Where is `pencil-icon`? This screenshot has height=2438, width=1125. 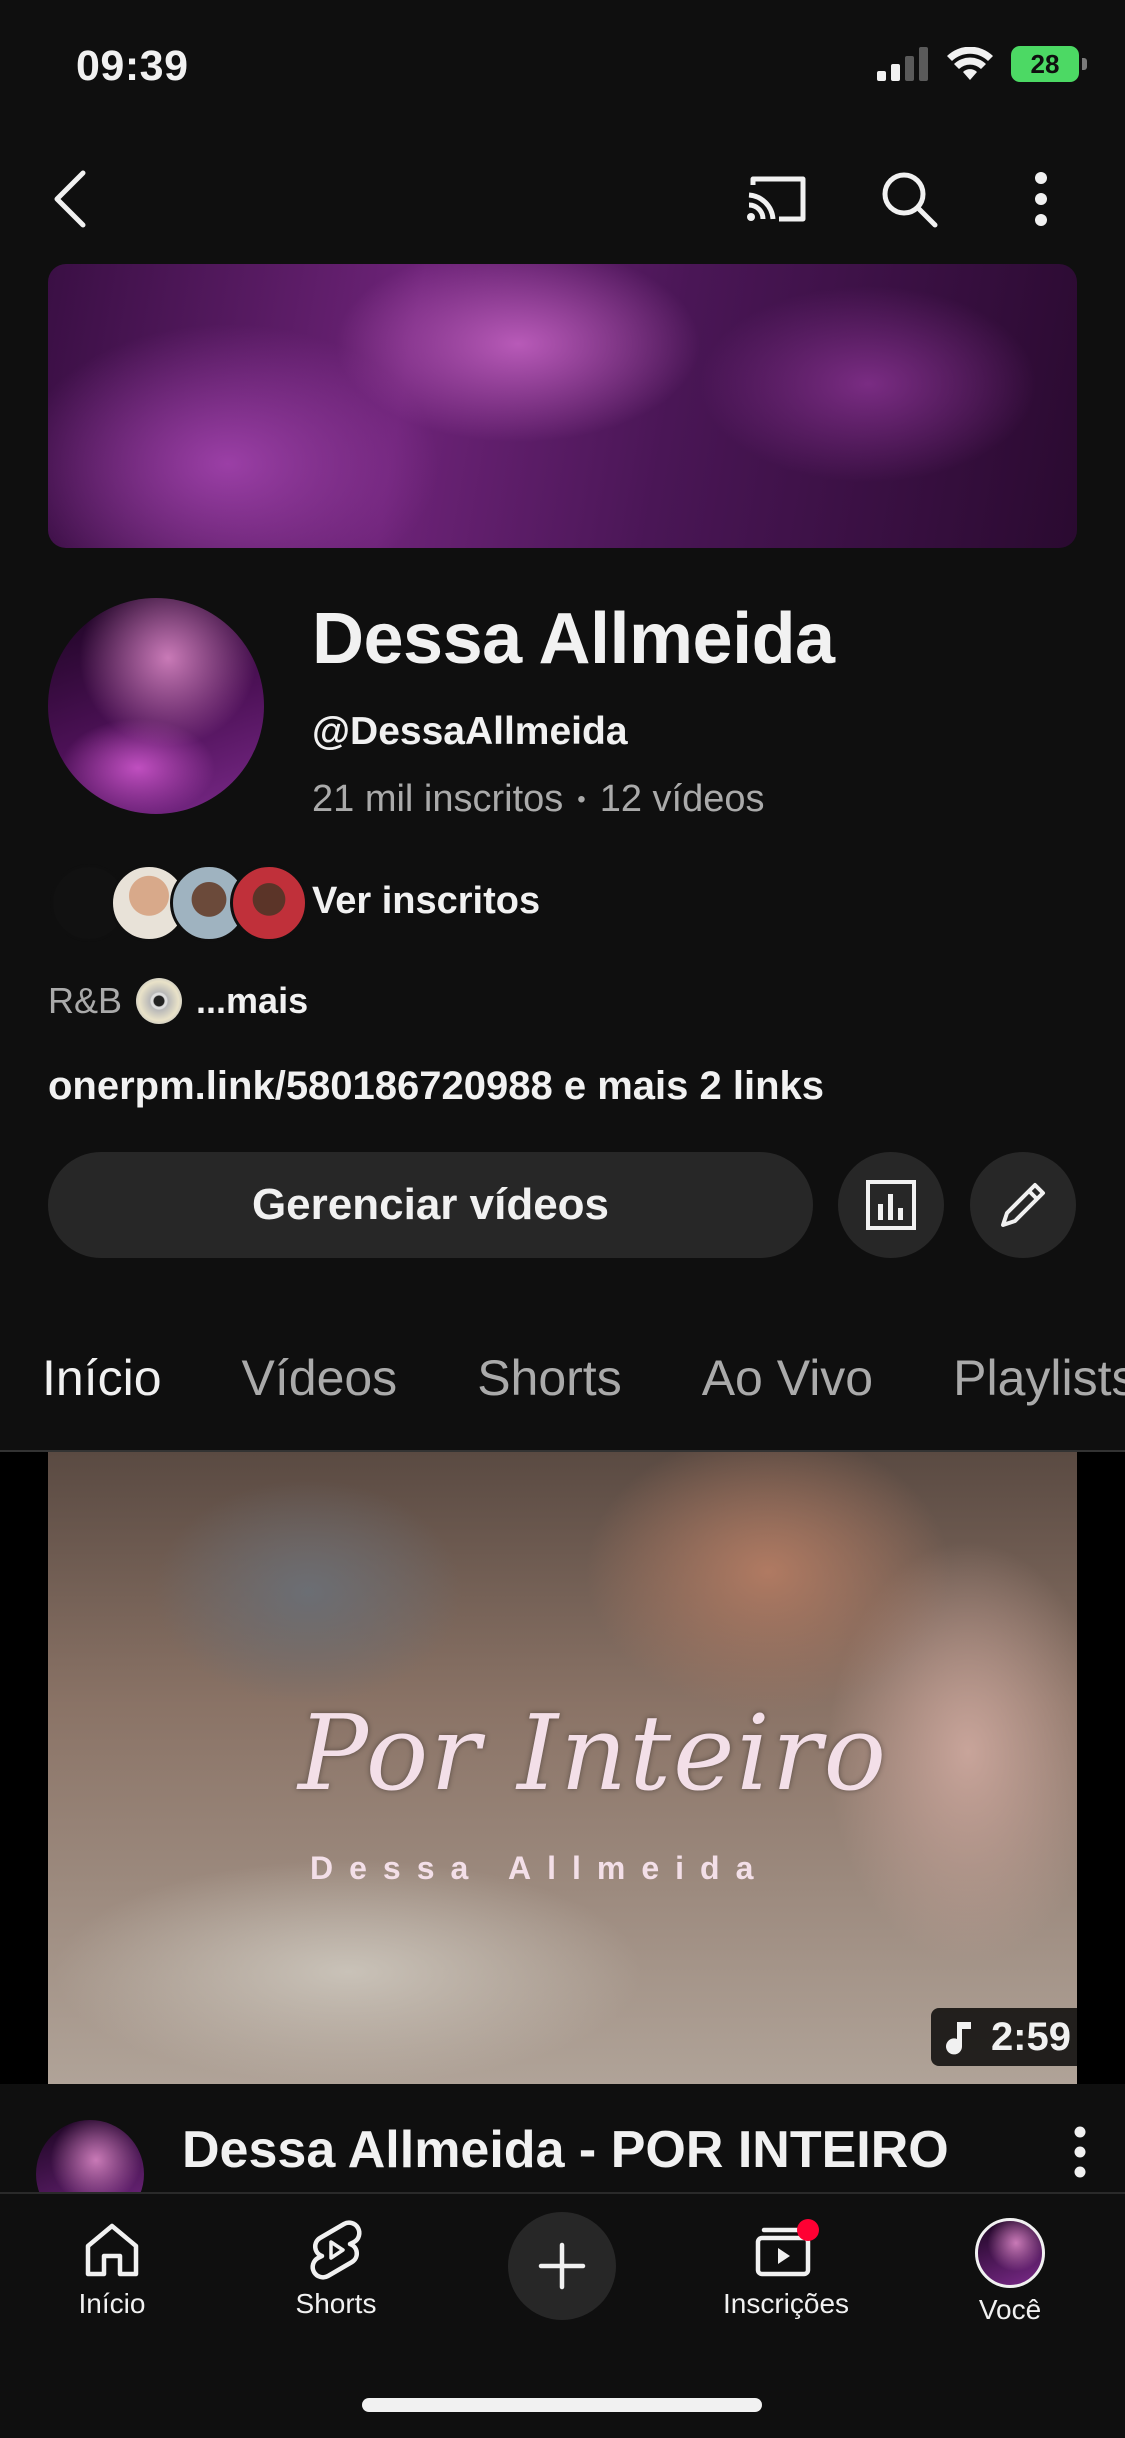 pencil-icon is located at coordinates (1023, 1205).